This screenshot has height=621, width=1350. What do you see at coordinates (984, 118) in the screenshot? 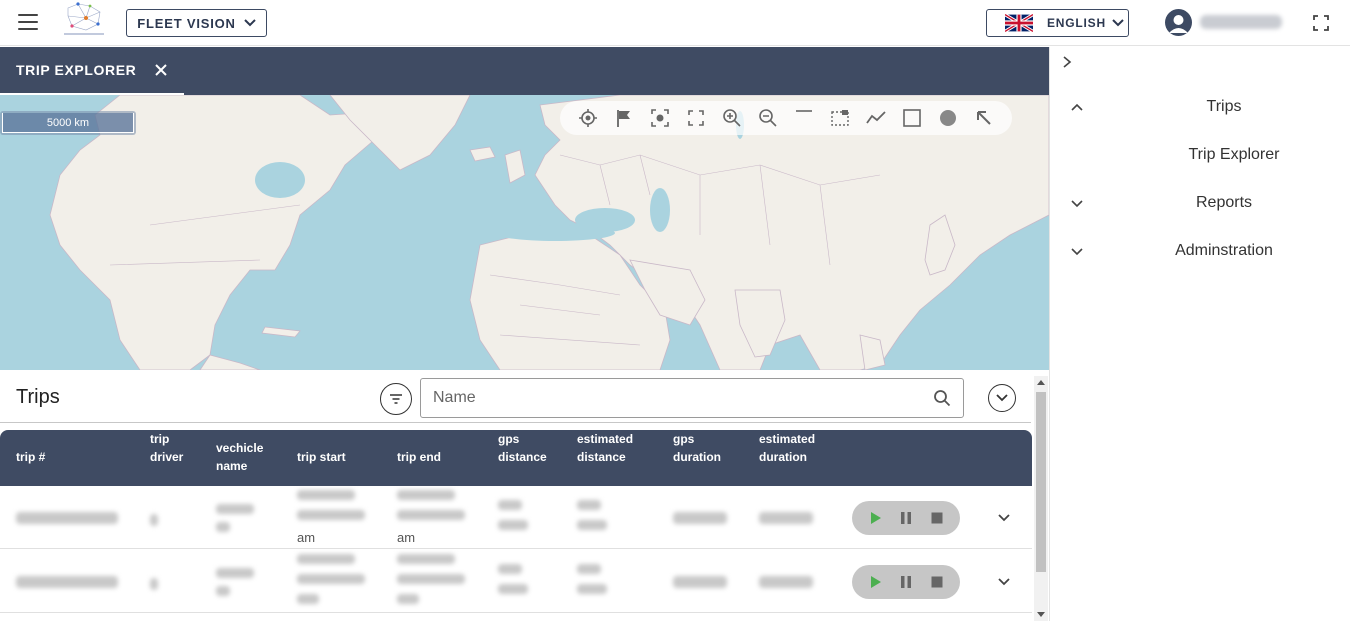
I see `pointer-icon` at bounding box center [984, 118].